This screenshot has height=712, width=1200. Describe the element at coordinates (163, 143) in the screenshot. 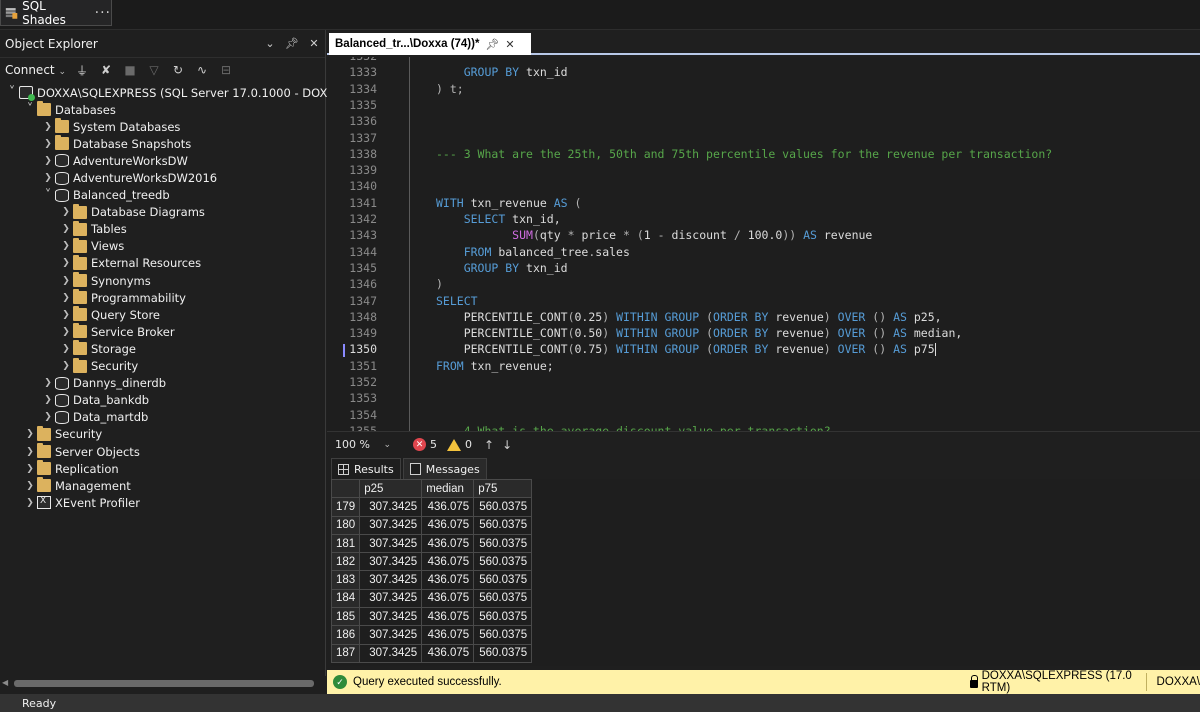

I see `tree-node: ❯ Database Snapshots` at that location.